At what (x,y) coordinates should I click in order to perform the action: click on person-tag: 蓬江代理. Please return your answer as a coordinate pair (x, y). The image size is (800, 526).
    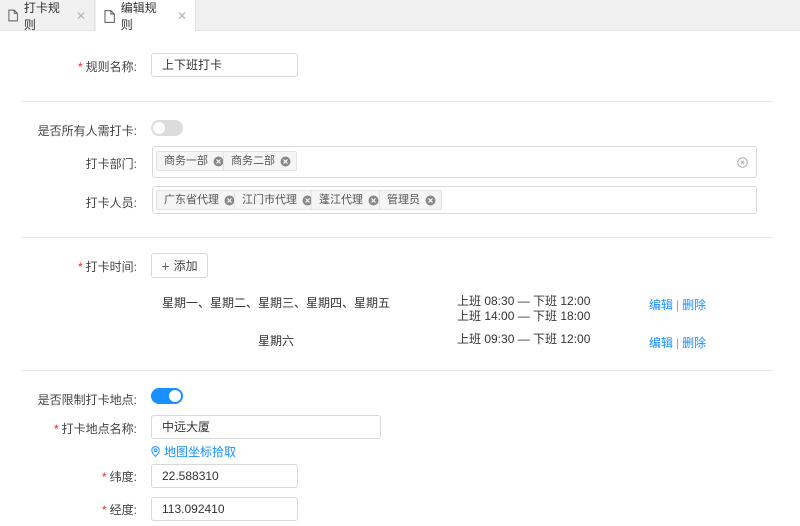
    Looking at the image, I should click on (348, 200).